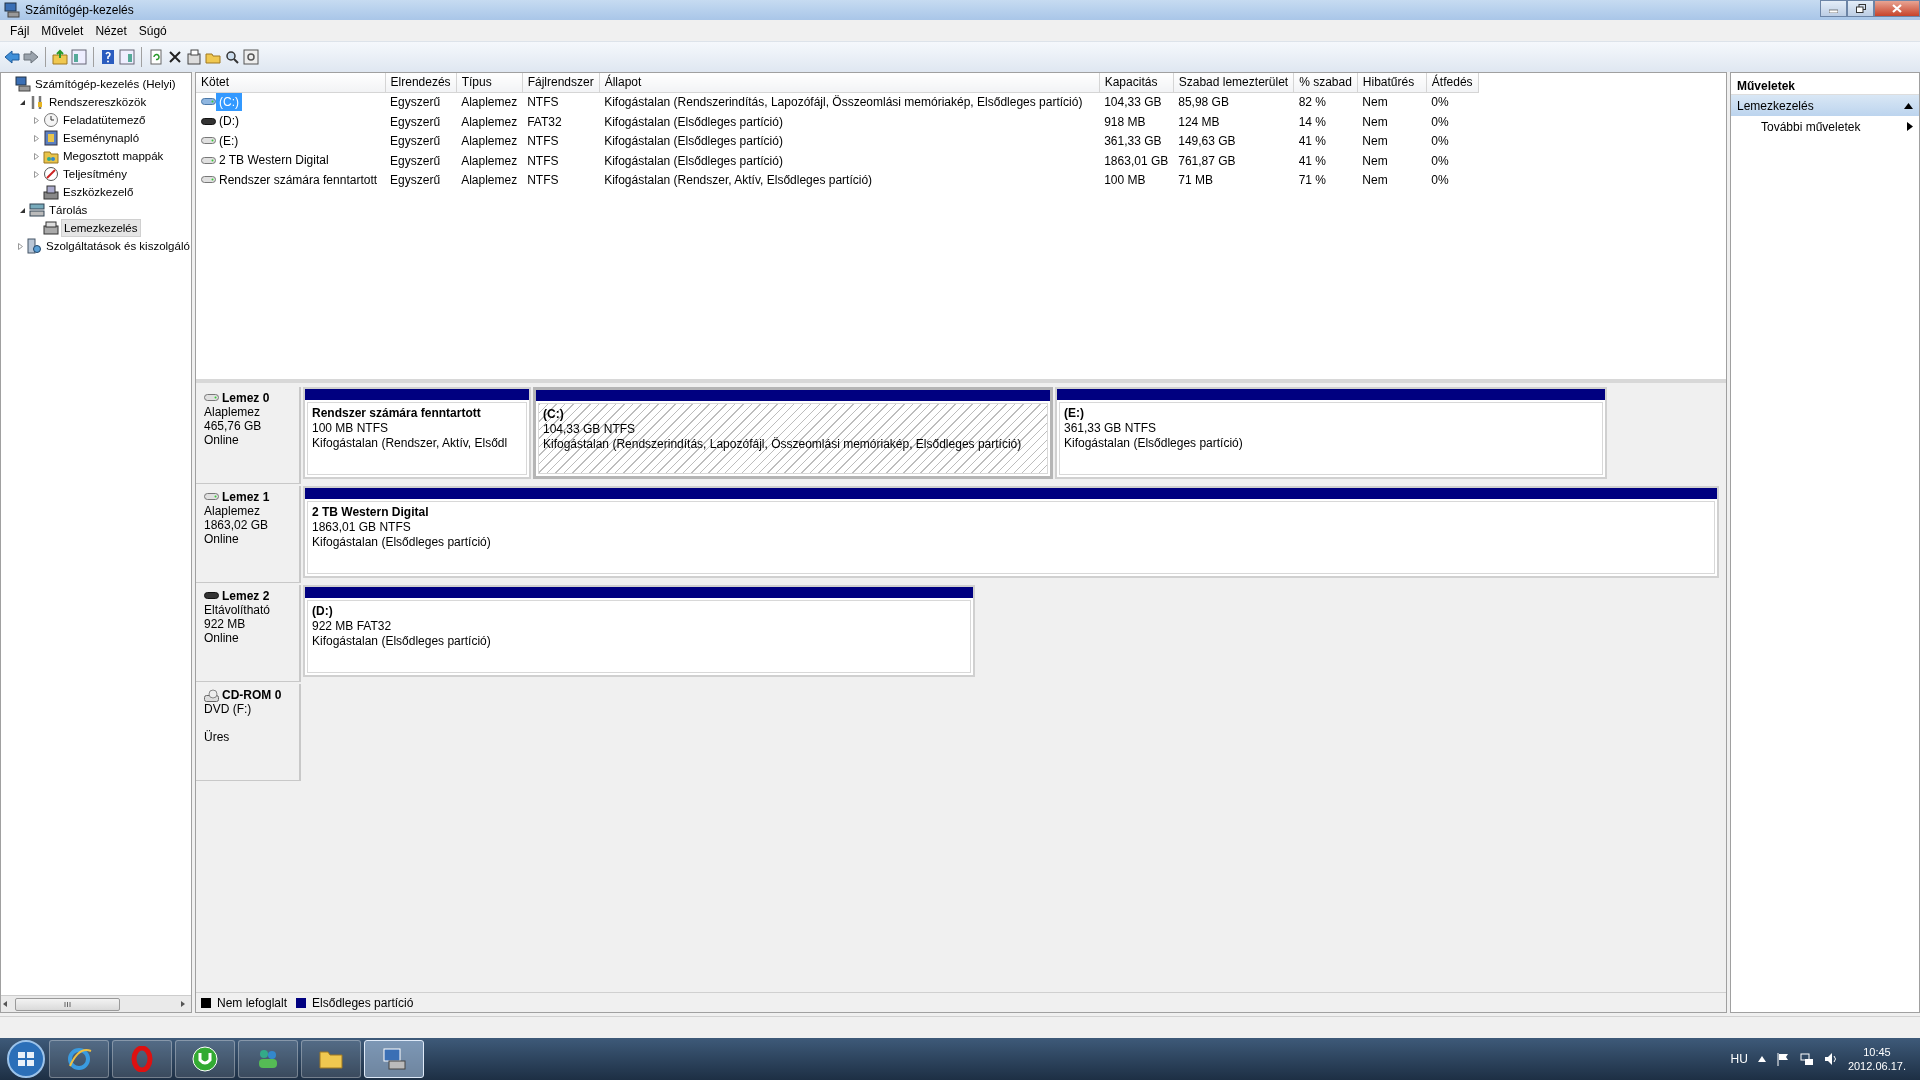 The height and width of the screenshot is (1080, 1920). I want to click on forward-icon, so click(31, 57).